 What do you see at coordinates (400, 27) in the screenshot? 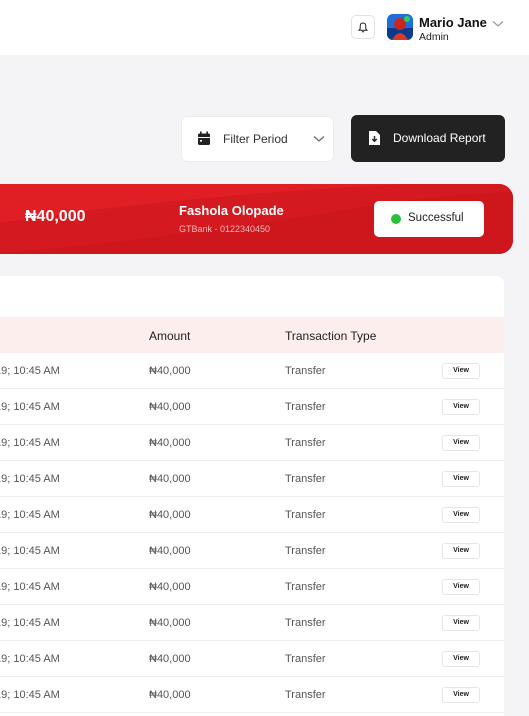
I see `avatar` at bounding box center [400, 27].